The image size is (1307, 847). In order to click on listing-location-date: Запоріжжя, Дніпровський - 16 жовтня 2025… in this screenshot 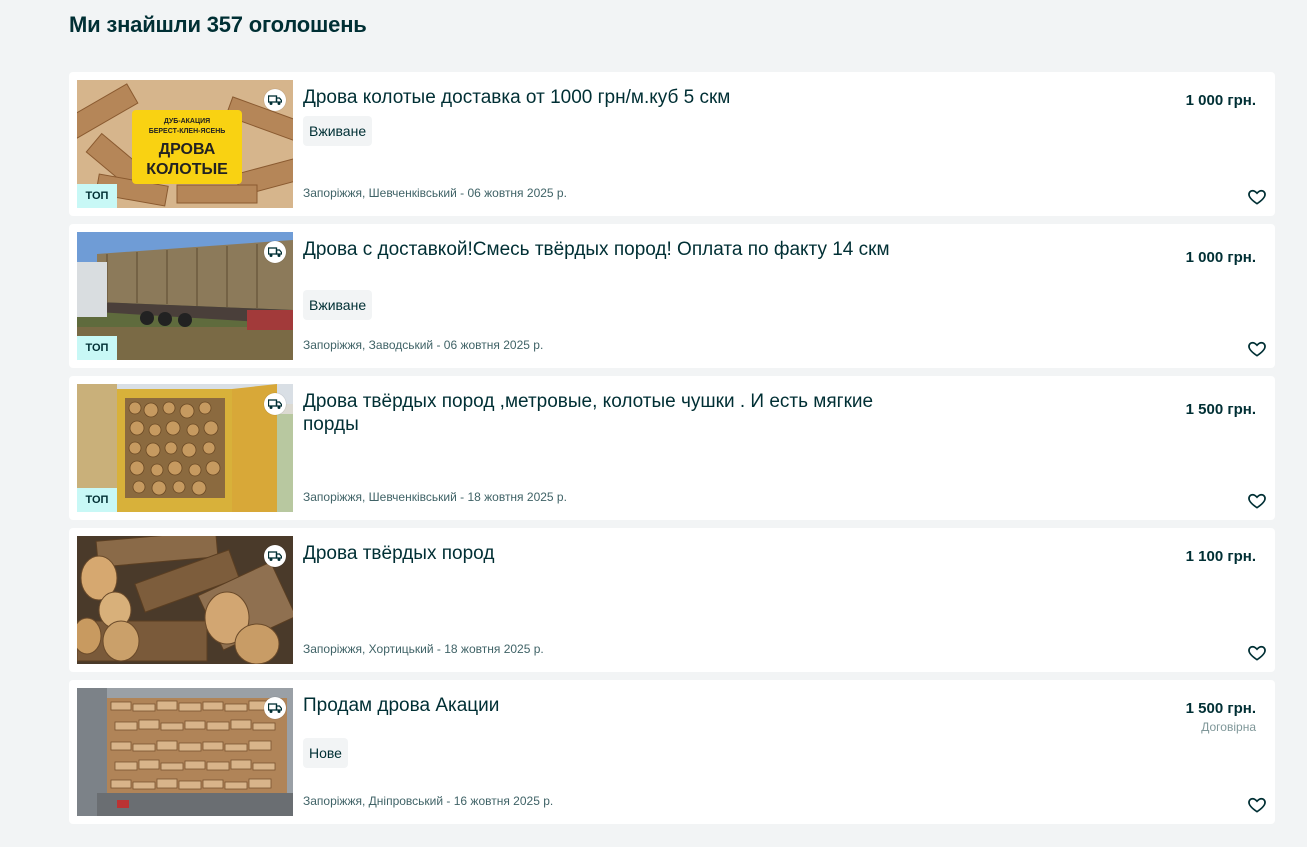, I will do `click(428, 801)`.